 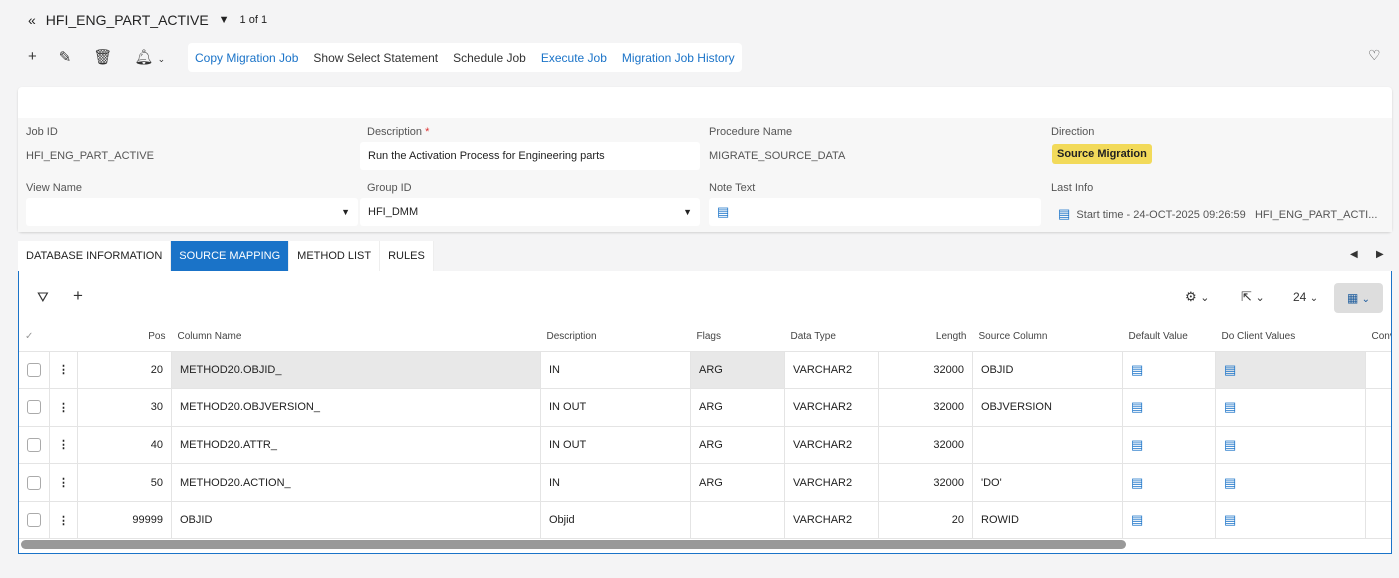 I want to click on horizontal-scrollbar, so click(x=573, y=544).